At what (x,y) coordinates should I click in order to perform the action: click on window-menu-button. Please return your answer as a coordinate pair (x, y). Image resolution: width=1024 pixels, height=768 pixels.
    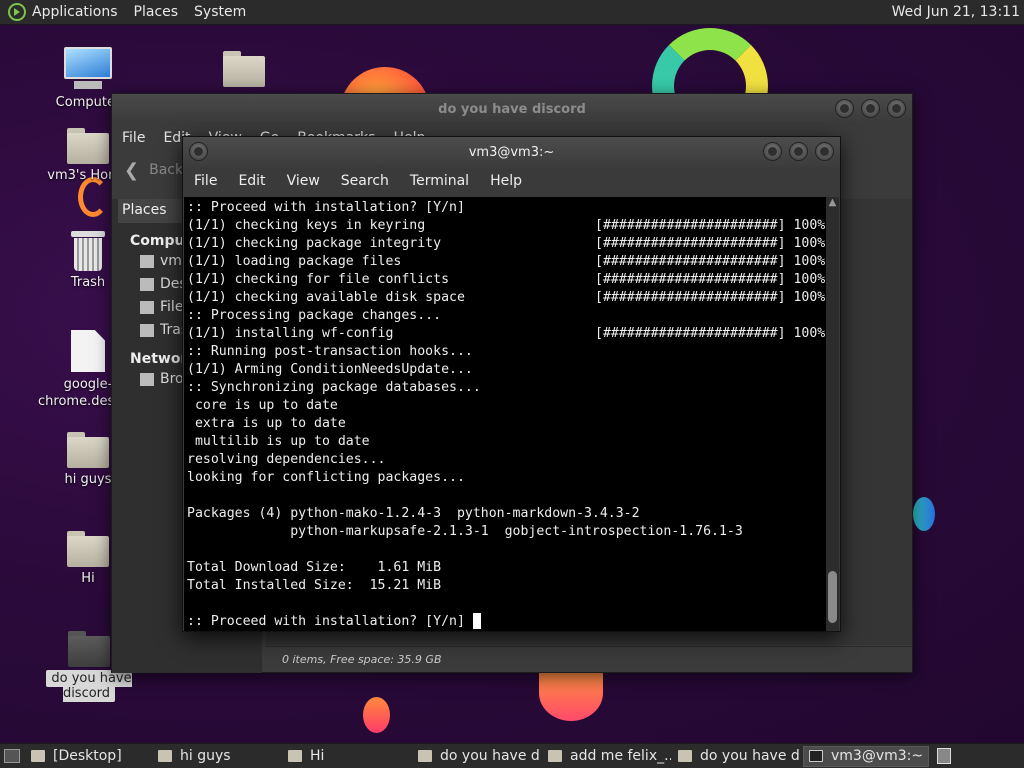
    Looking at the image, I should click on (198, 151).